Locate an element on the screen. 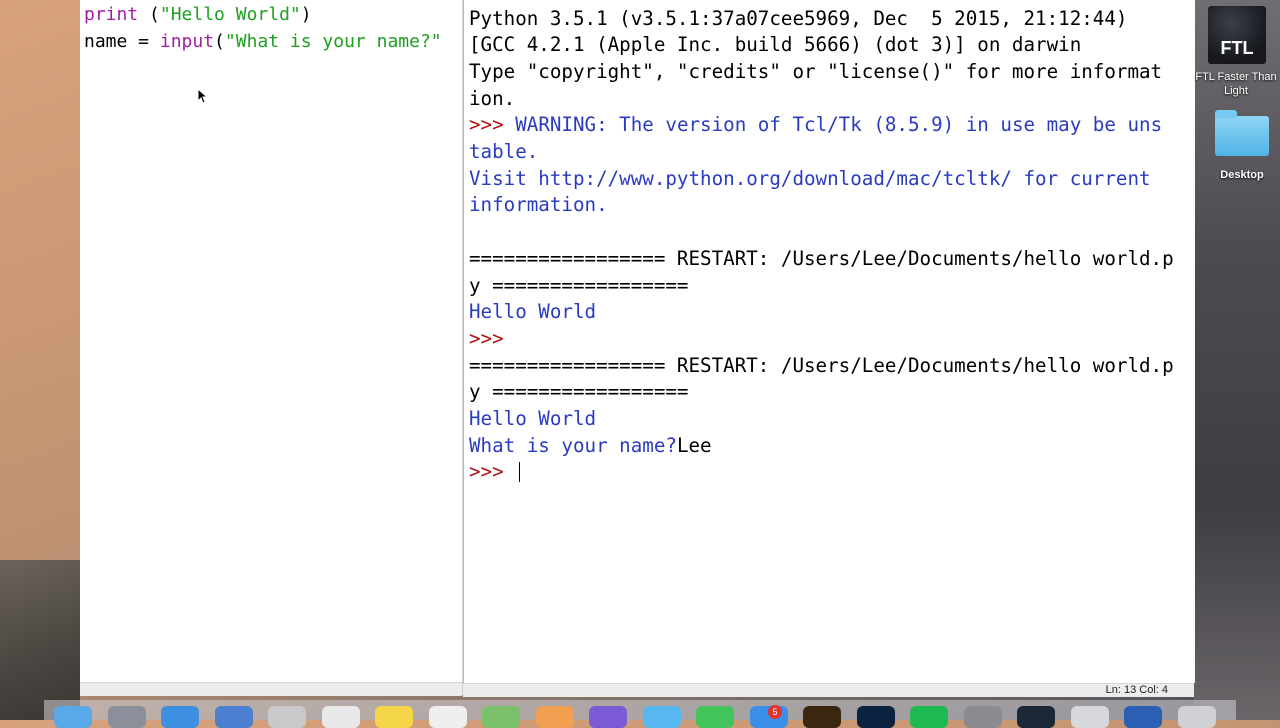  shell-text-segment: ion. is located at coordinates (492, 98).